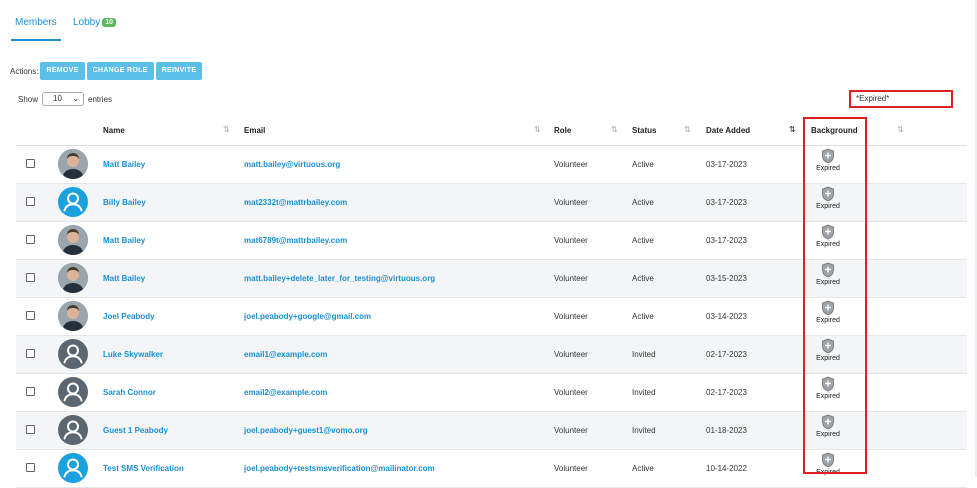 The width and height of the screenshot is (977, 488). I want to click on column-name: Name, so click(114, 130).